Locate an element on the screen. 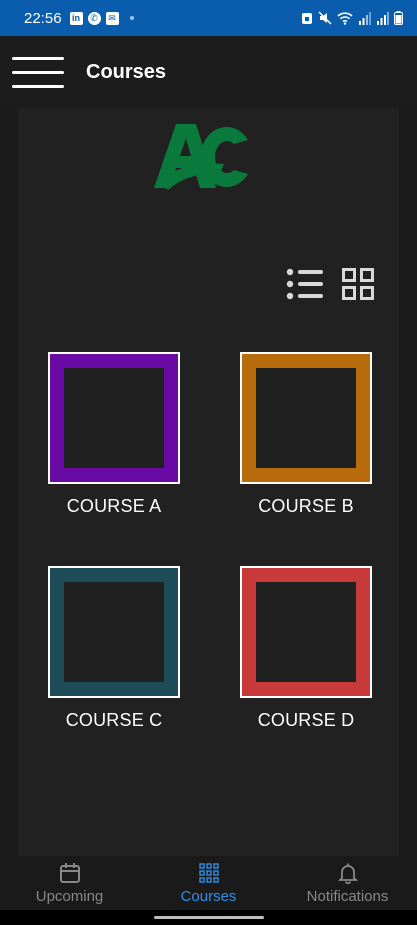  list-view-icon is located at coordinates (305, 284).